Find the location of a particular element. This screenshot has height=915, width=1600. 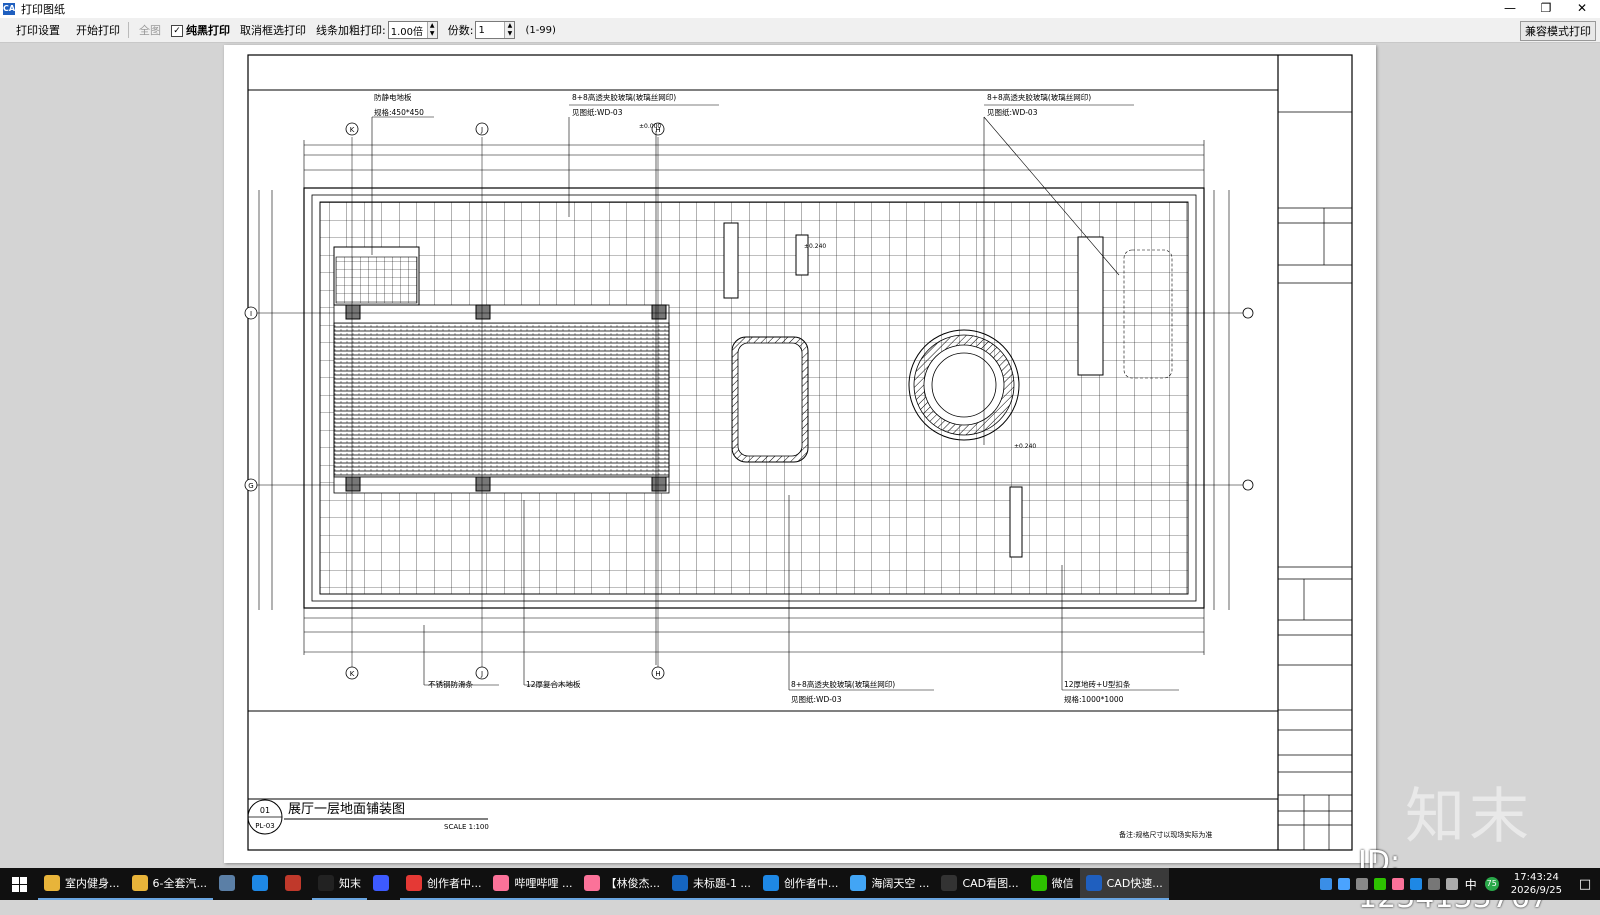

start-button is located at coordinates (19, 884).